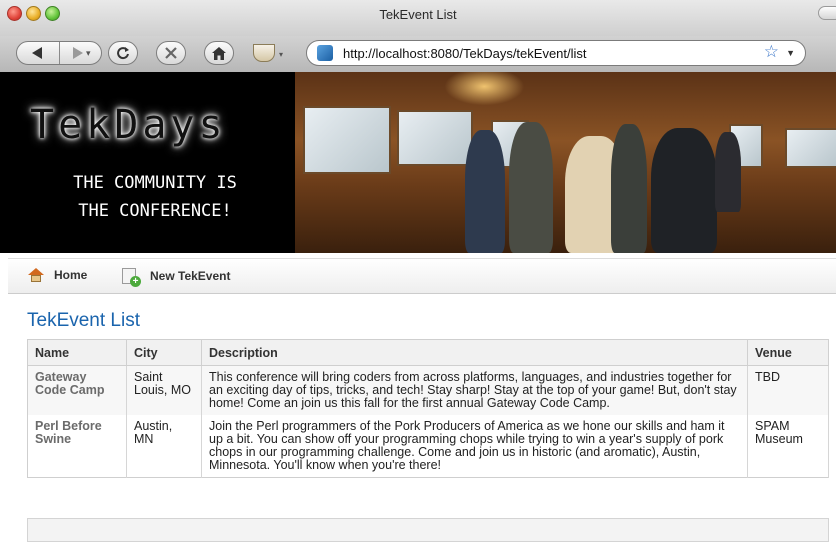 The width and height of the screenshot is (836, 557). Describe the element at coordinates (155, 183) in the screenshot. I see `tagline-line-1: THE COMMUNITY IS` at that location.